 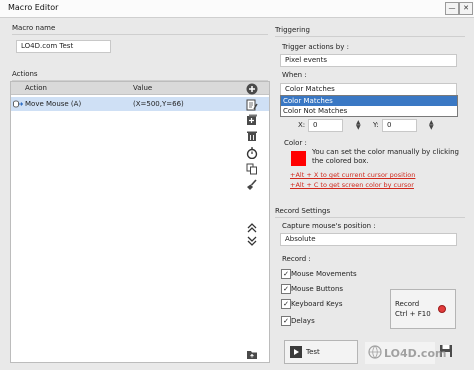 What do you see at coordinates (399, 125) in the screenshot?
I see `y-input: 0` at bounding box center [399, 125].